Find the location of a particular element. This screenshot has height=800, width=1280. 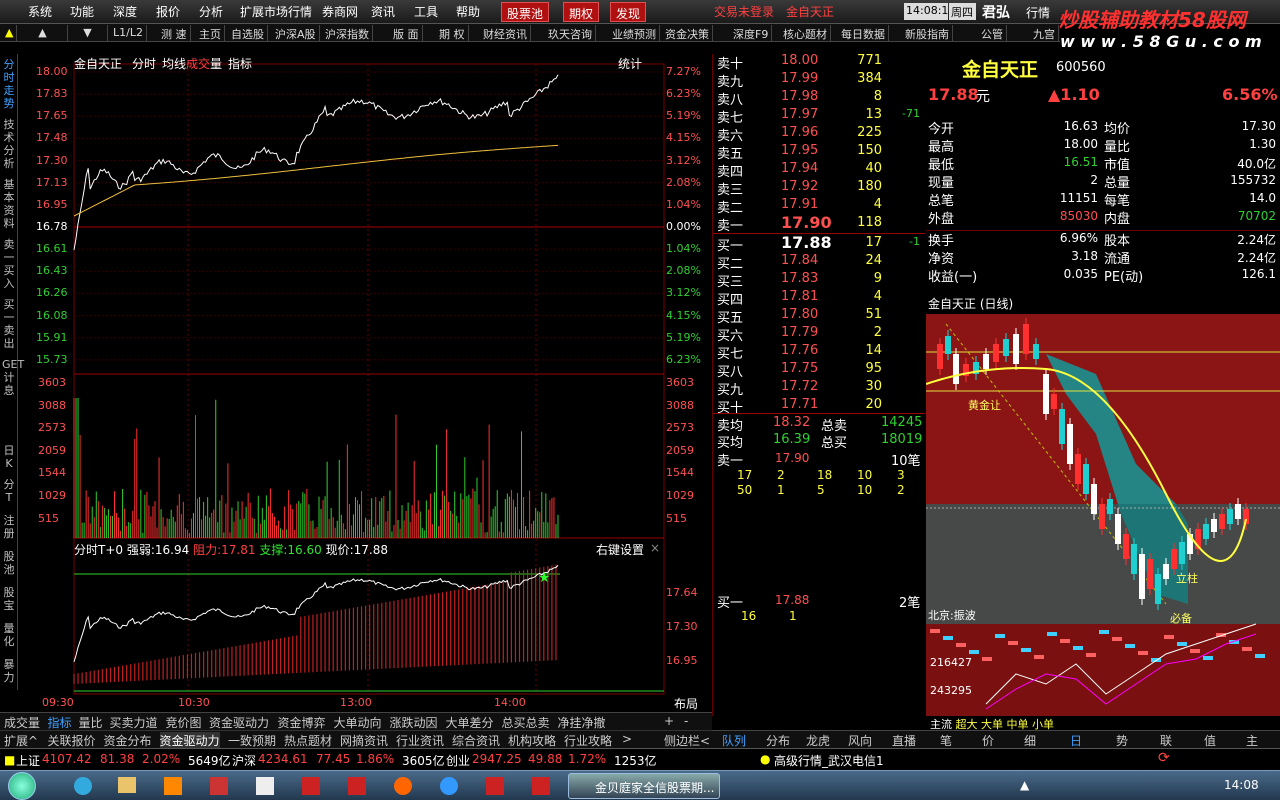

sell_orders-row: 卖三 17.92 180 is located at coordinates (819, 188).